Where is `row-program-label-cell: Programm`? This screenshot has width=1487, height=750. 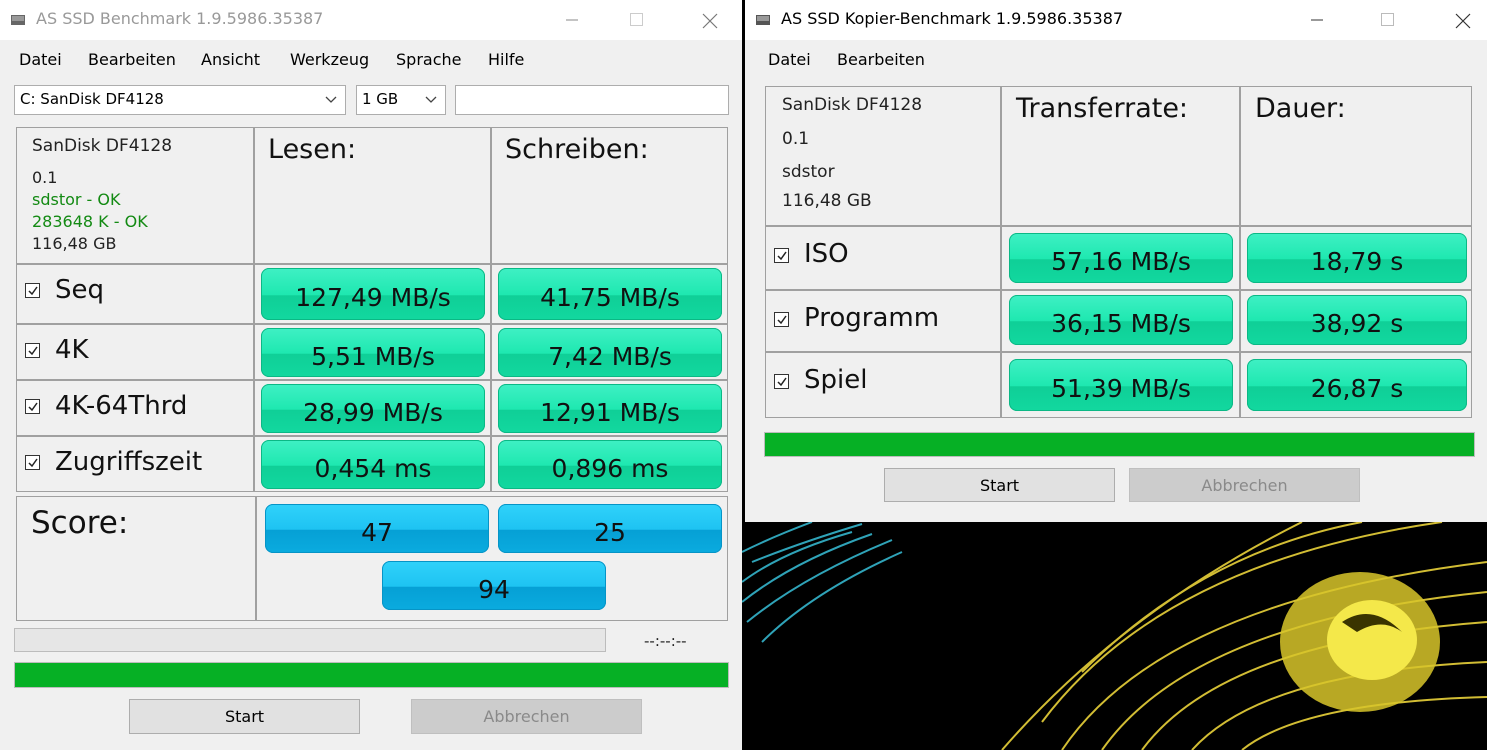 row-program-label-cell: Programm is located at coordinates (883, 321).